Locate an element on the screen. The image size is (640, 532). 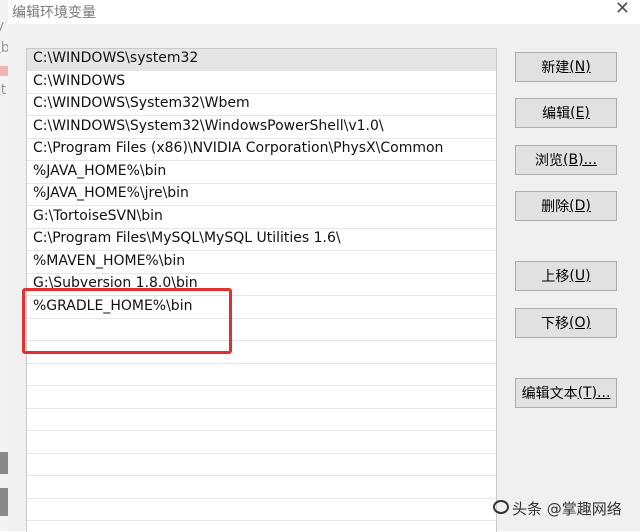
list-item: G:\TortoiseSVN\bin is located at coordinates (261, 218).